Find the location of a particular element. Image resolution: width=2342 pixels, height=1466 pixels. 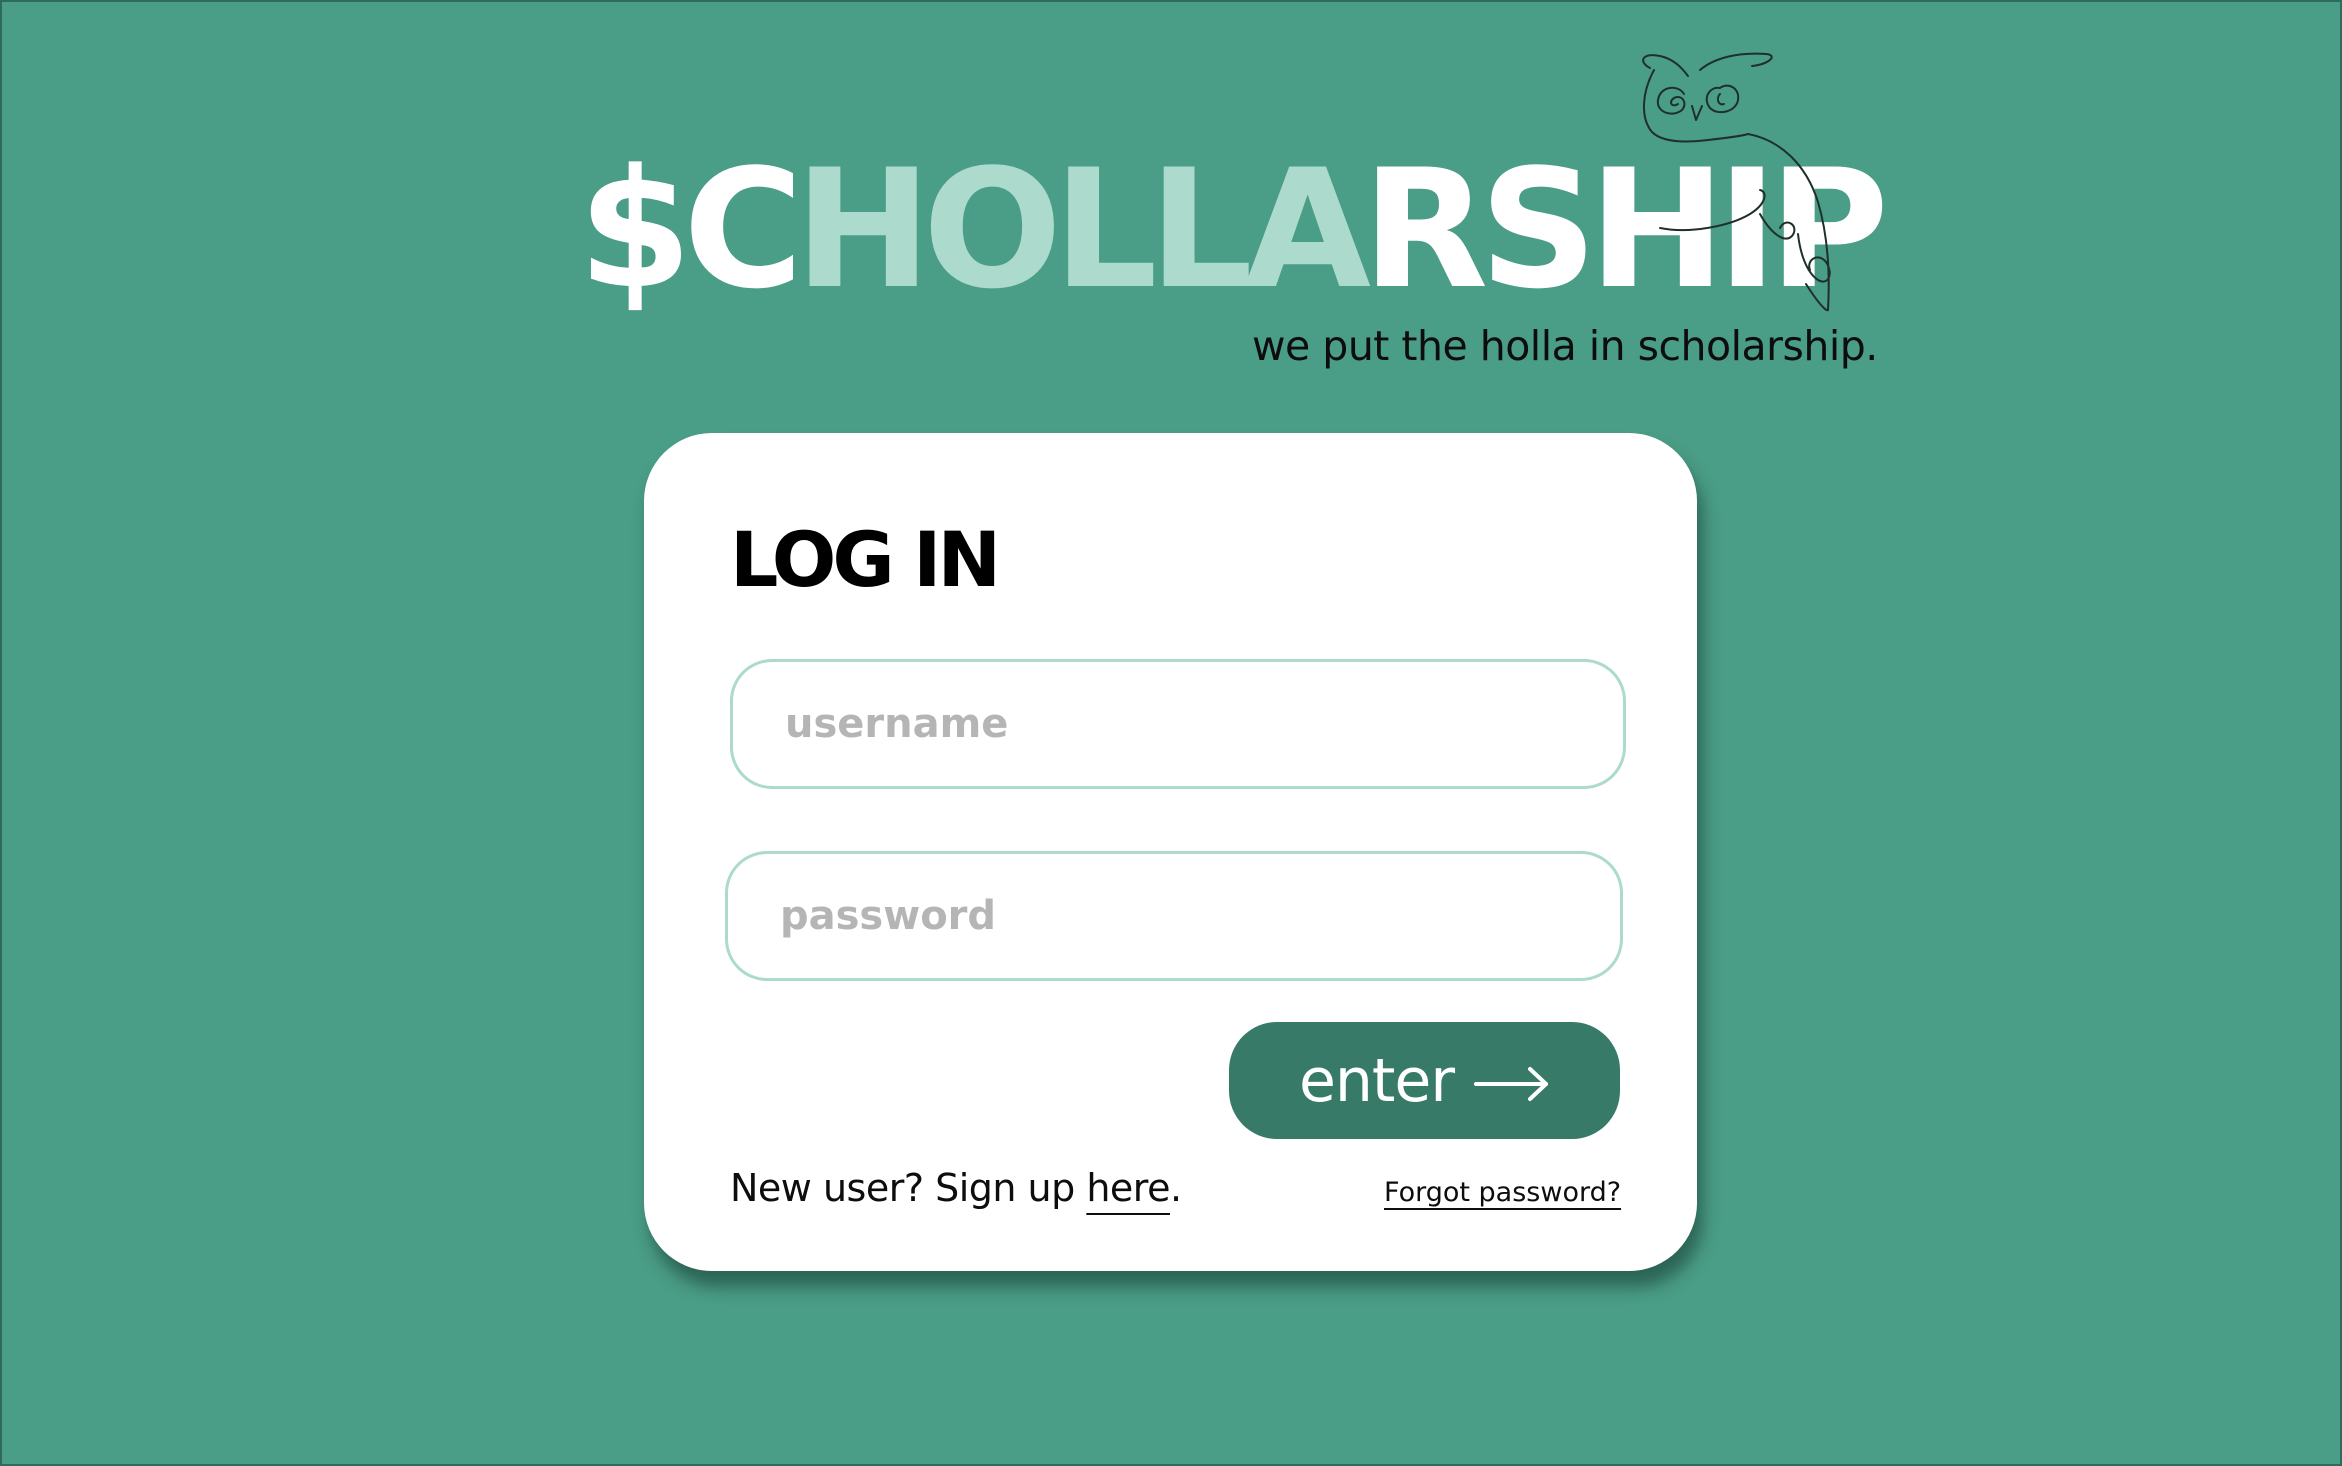

username-input is located at coordinates (1178, 724).